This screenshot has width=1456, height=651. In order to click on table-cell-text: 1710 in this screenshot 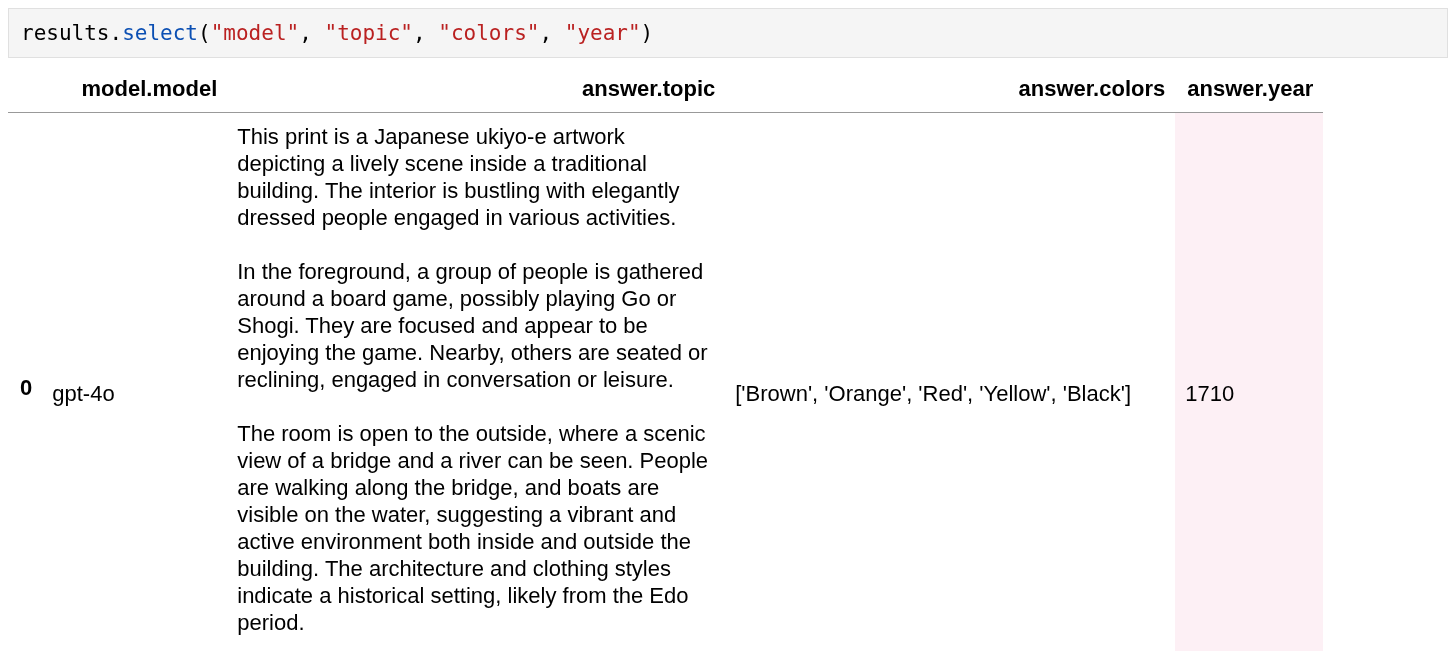, I will do `click(1210, 393)`.